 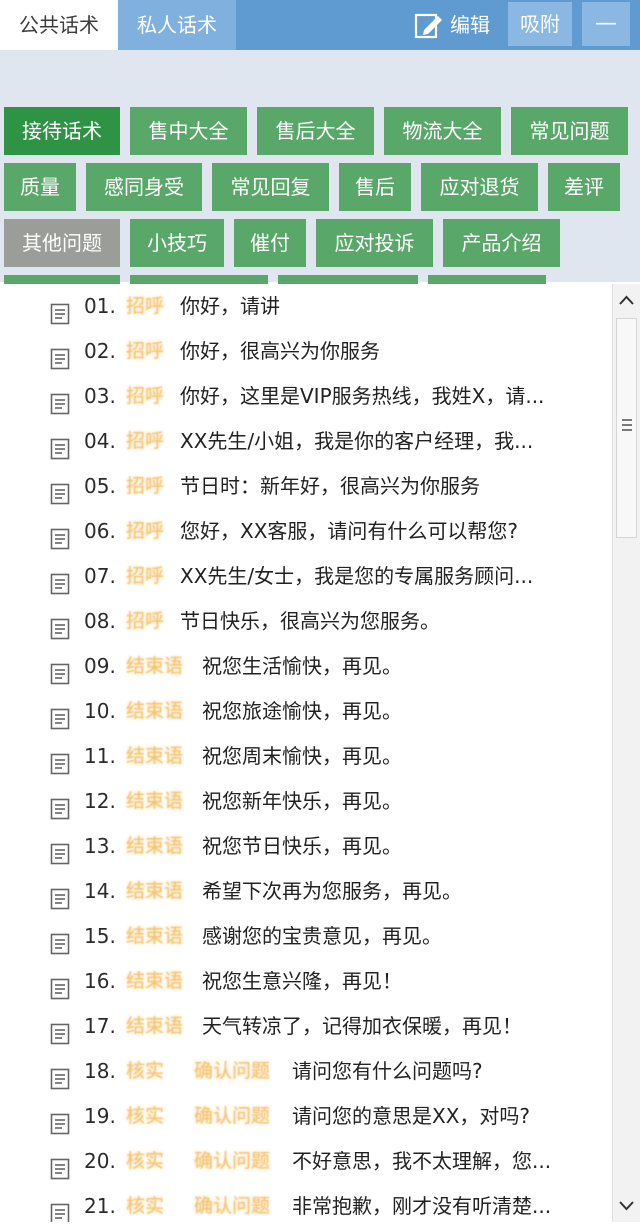 I want to click on list-item: 19. 核实 确认问题 请问您的意思是XX，对吗?, so click(x=306, y=1116).